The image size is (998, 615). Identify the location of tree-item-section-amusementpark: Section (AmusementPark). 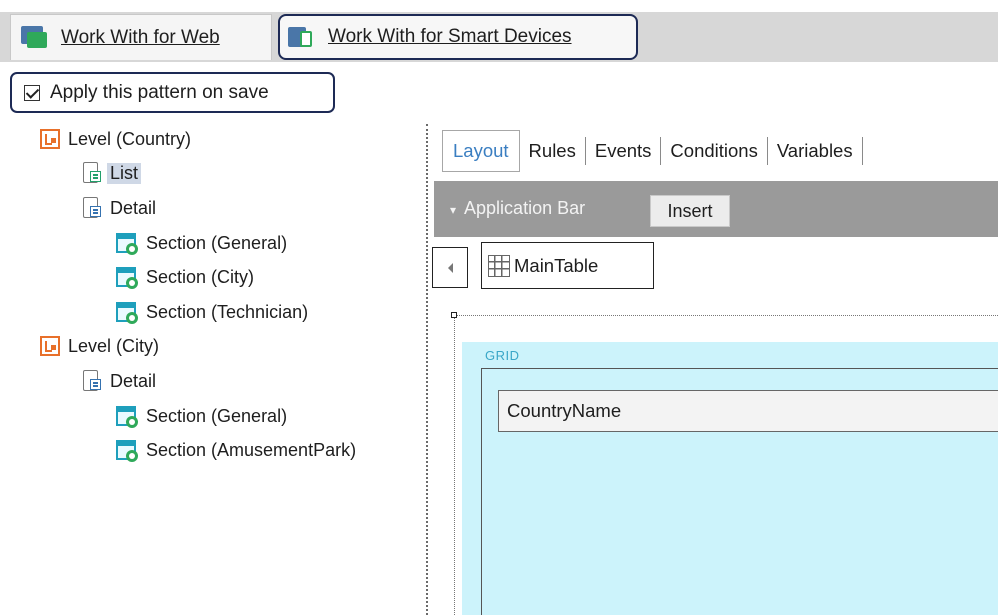
(236, 450).